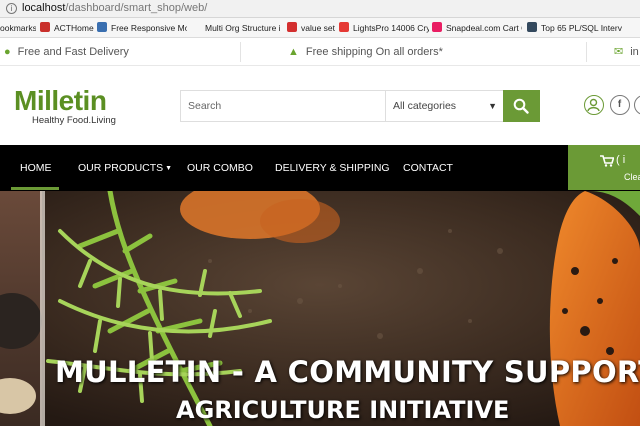  Describe the element at coordinates (604, 167) in the screenshot. I see `cart-button: ( i Clea` at that location.